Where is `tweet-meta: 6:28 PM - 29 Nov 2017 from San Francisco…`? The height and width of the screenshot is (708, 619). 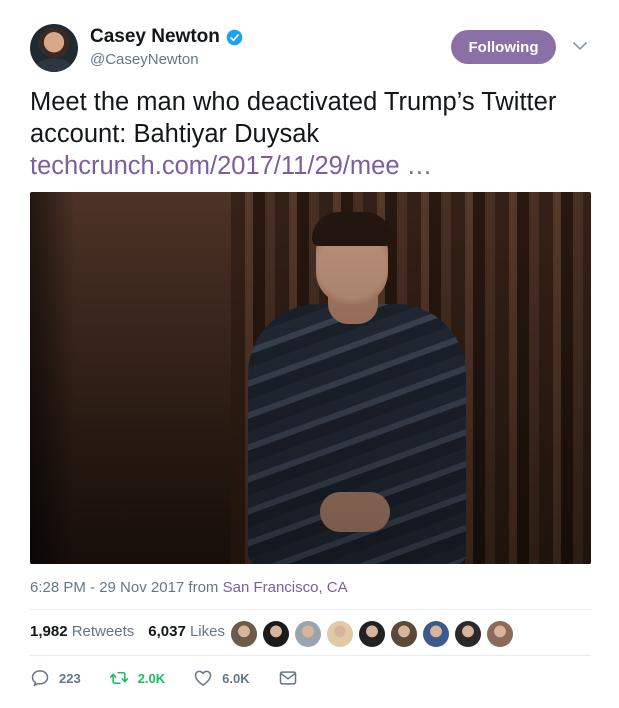
tweet-meta: 6:28 PM - 29 Nov 2017 from San Francisco… is located at coordinates (189, 587).